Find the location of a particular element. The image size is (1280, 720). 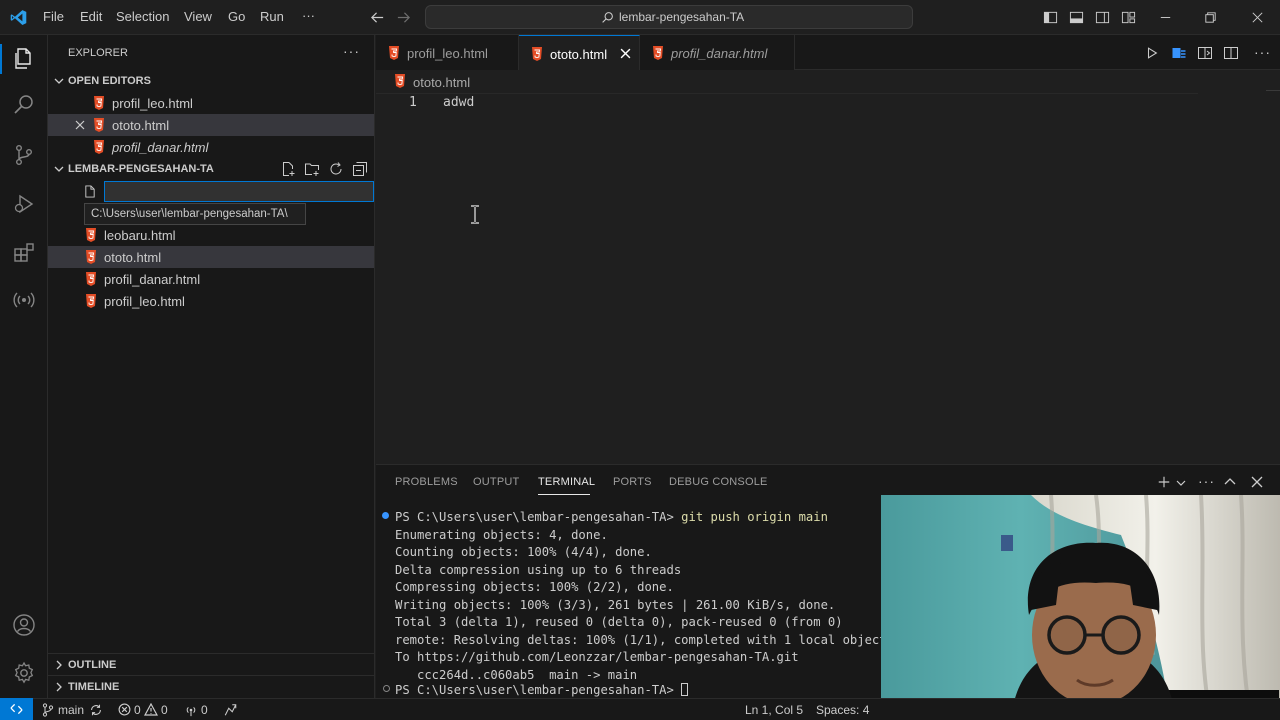

new-file-icon is located at coordinates (288, 169).